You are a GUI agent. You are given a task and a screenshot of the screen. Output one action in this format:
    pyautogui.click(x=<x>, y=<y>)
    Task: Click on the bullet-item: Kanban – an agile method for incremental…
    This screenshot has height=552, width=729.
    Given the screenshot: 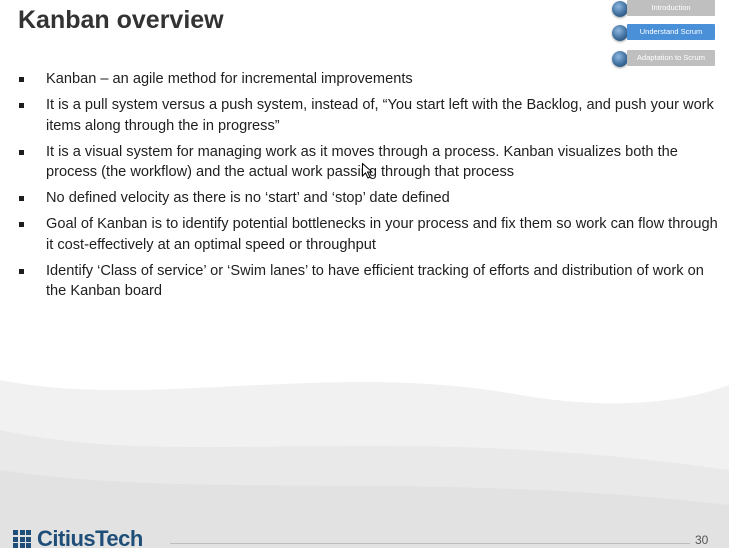 What is the action you would take?
    pyautogui.click(x=368, y=79)
    